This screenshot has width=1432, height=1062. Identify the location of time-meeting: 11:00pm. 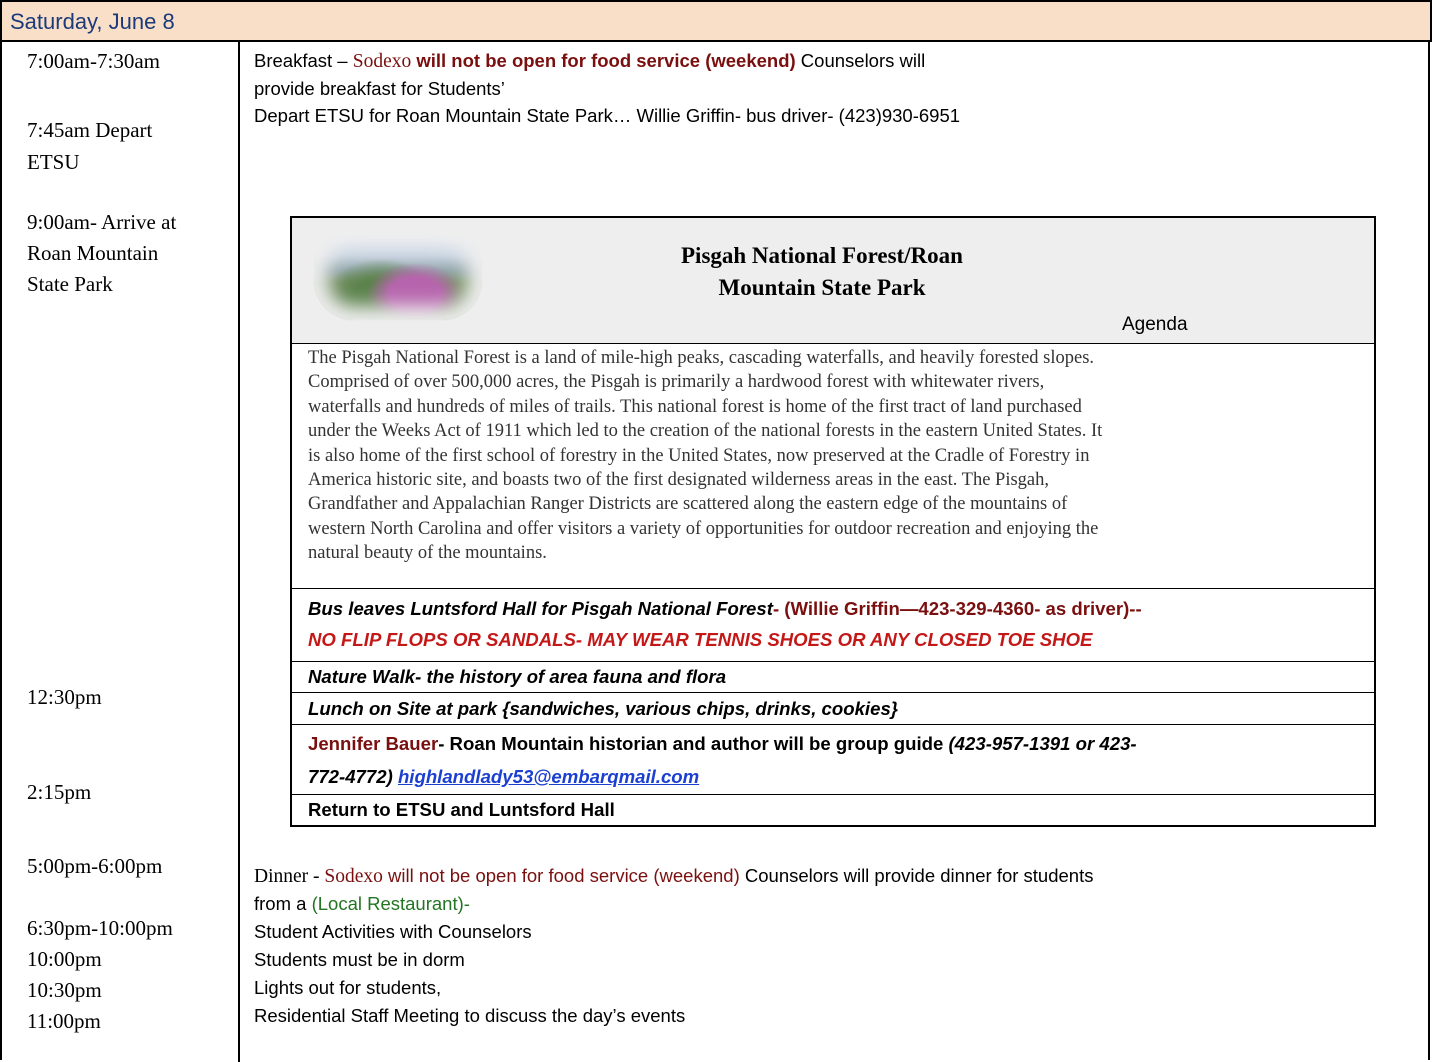
(64, 1021).